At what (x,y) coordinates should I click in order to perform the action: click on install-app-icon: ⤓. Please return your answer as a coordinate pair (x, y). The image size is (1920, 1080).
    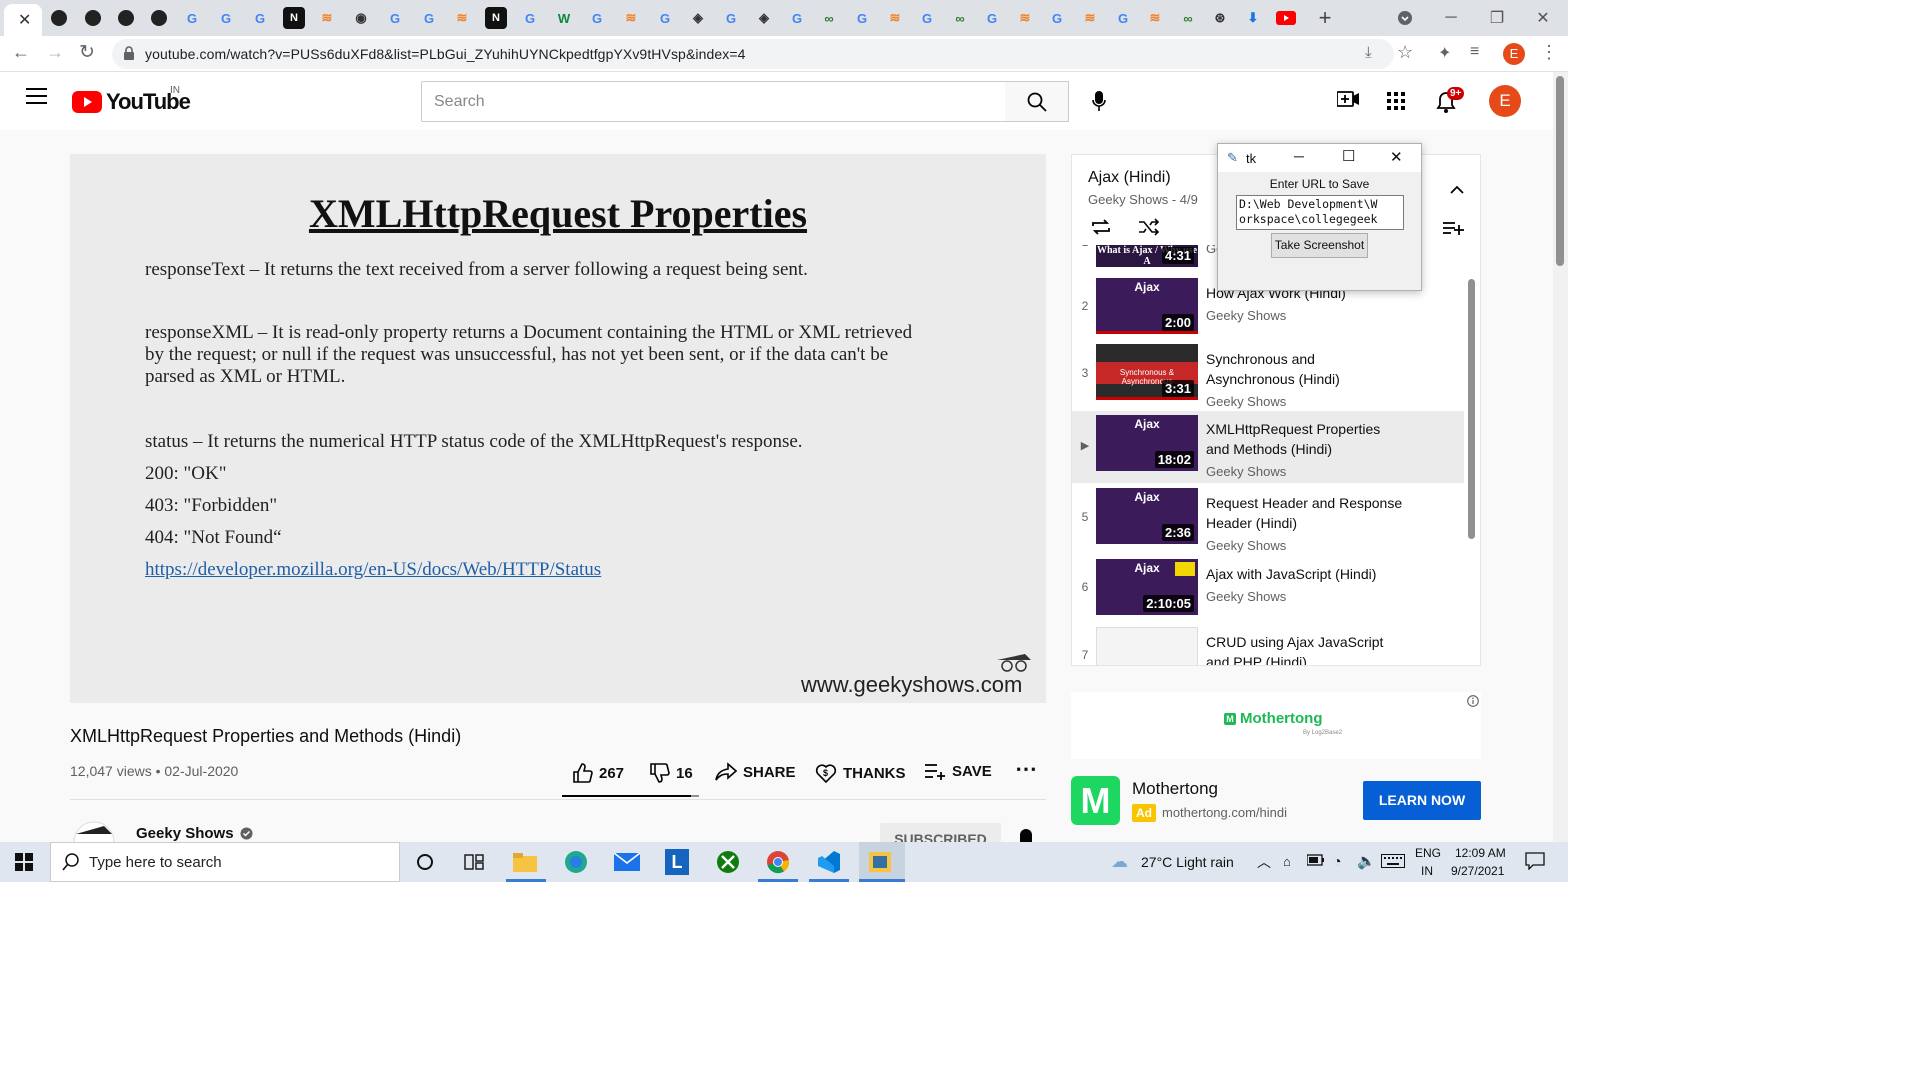
    Looking at the image, I should click on (1368, 52).